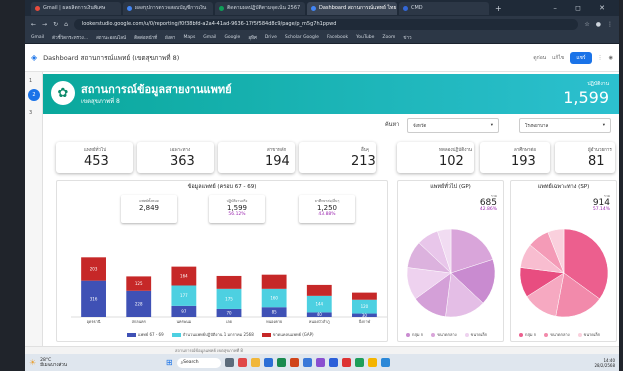  Describe the element at coordinates (189, 37) in the screenshot. I see `bookmark-item: Maps` at that location.